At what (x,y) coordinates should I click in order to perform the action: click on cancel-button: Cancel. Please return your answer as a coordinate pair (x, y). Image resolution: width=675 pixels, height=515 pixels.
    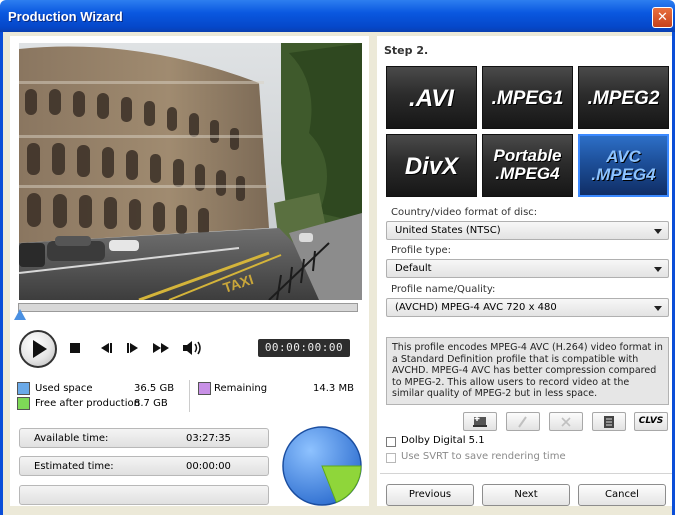
    Looking at the image, I should click on (622, 495).